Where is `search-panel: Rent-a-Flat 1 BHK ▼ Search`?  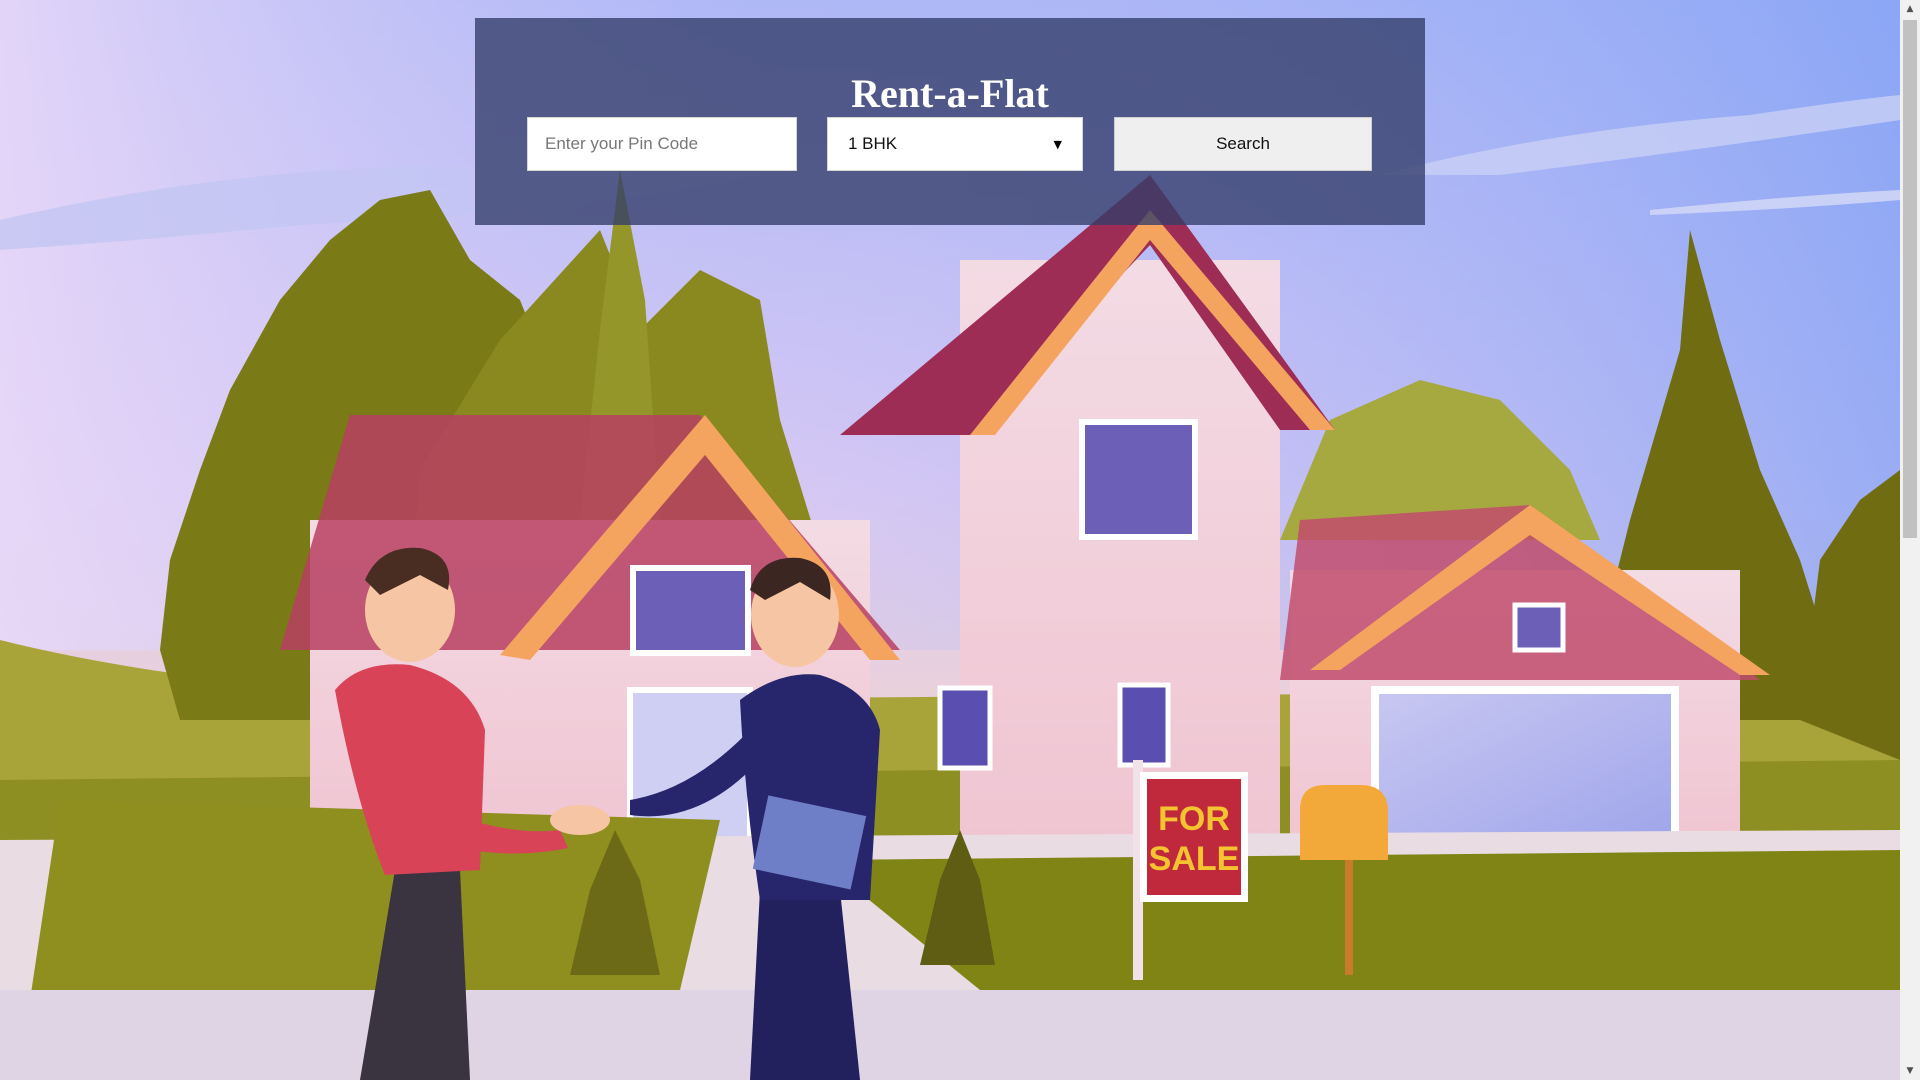
search-panel: Rent-a-Flat 1 BHK ▼ Search is located at coordinates (950, 121).